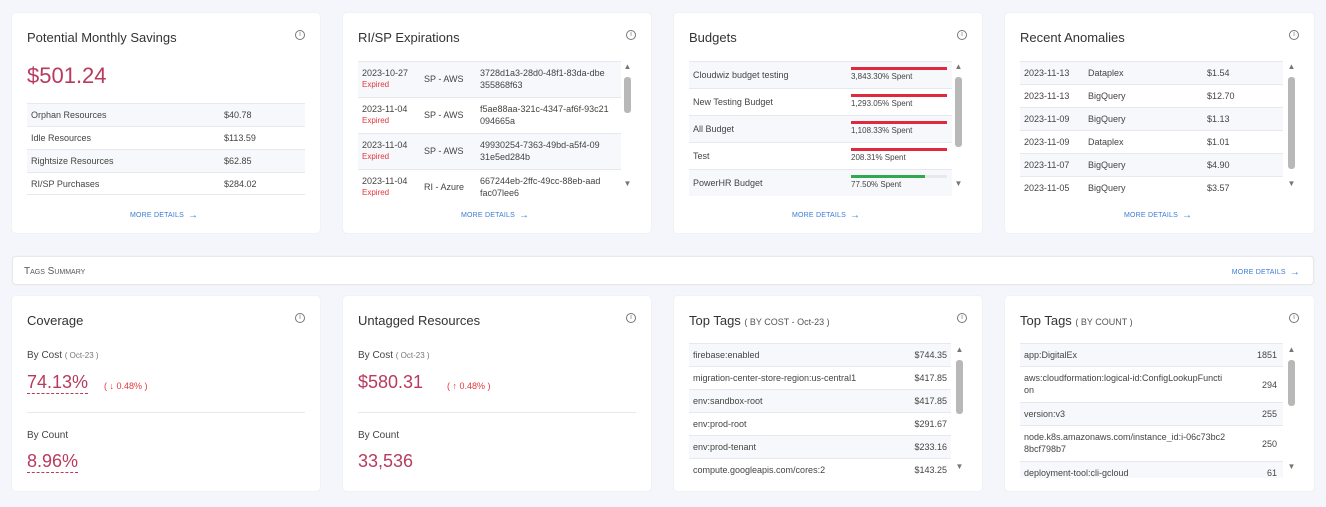 The image size is (1326, 507). Describe the element at coordinates (444, 79) in the screenshot. I see `risp-type: SP - AWS` at that location.